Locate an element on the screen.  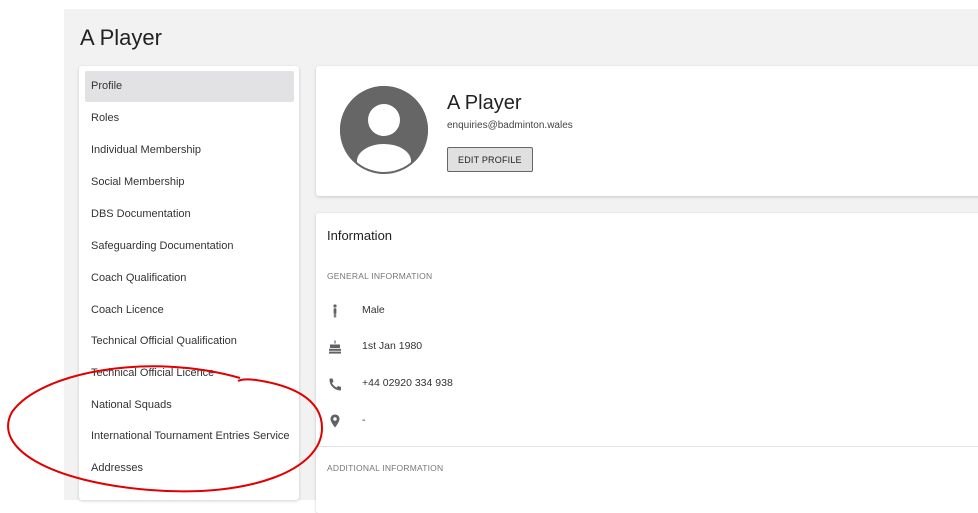
information-title: Information is located at coordinates (360, 235).